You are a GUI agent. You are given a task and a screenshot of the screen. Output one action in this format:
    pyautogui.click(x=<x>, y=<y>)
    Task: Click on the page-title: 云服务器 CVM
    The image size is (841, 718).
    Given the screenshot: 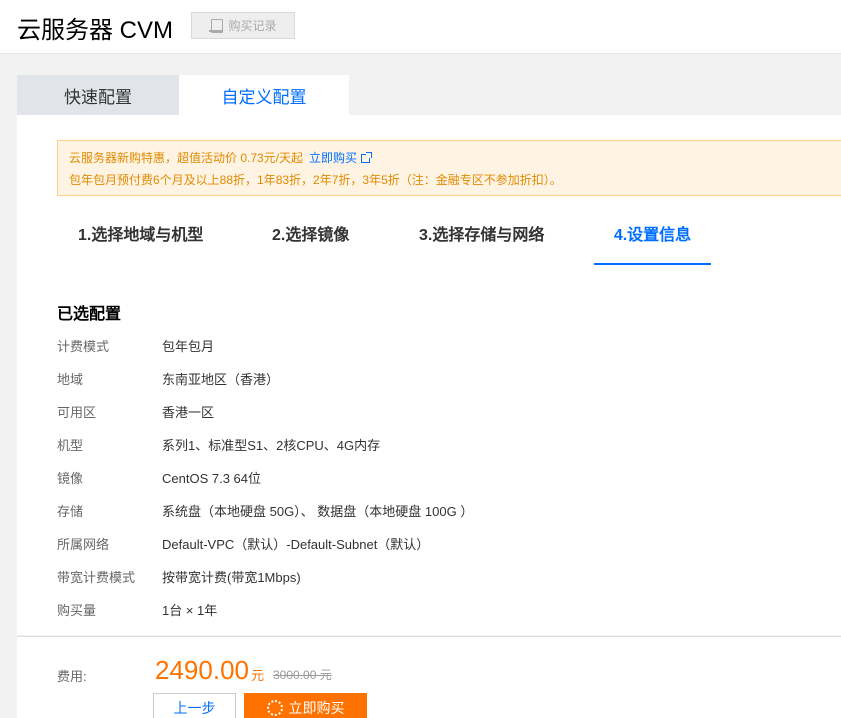 What is the action you would take?
    pyautogui.click(x=95, y=30)
    